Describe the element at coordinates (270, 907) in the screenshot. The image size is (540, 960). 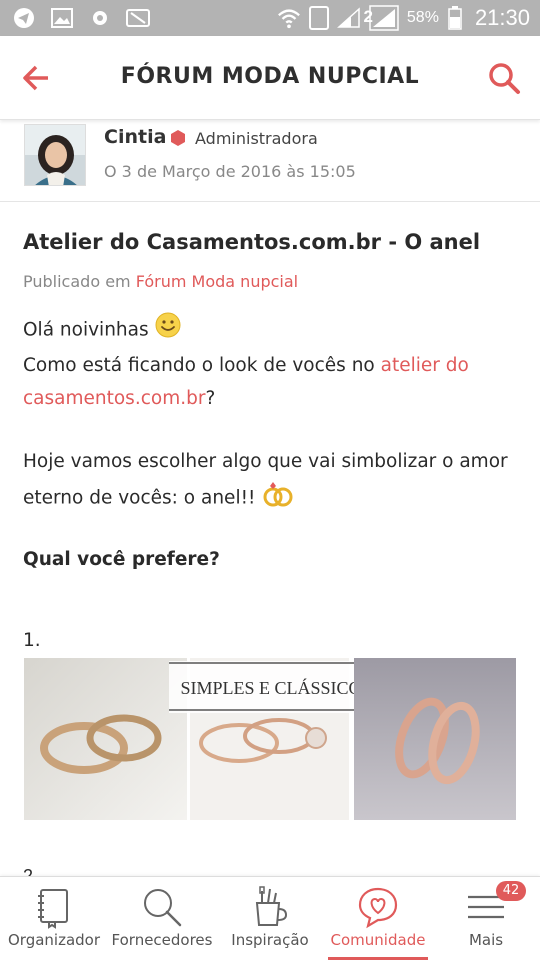
I see `inspiration-icon` at that location.